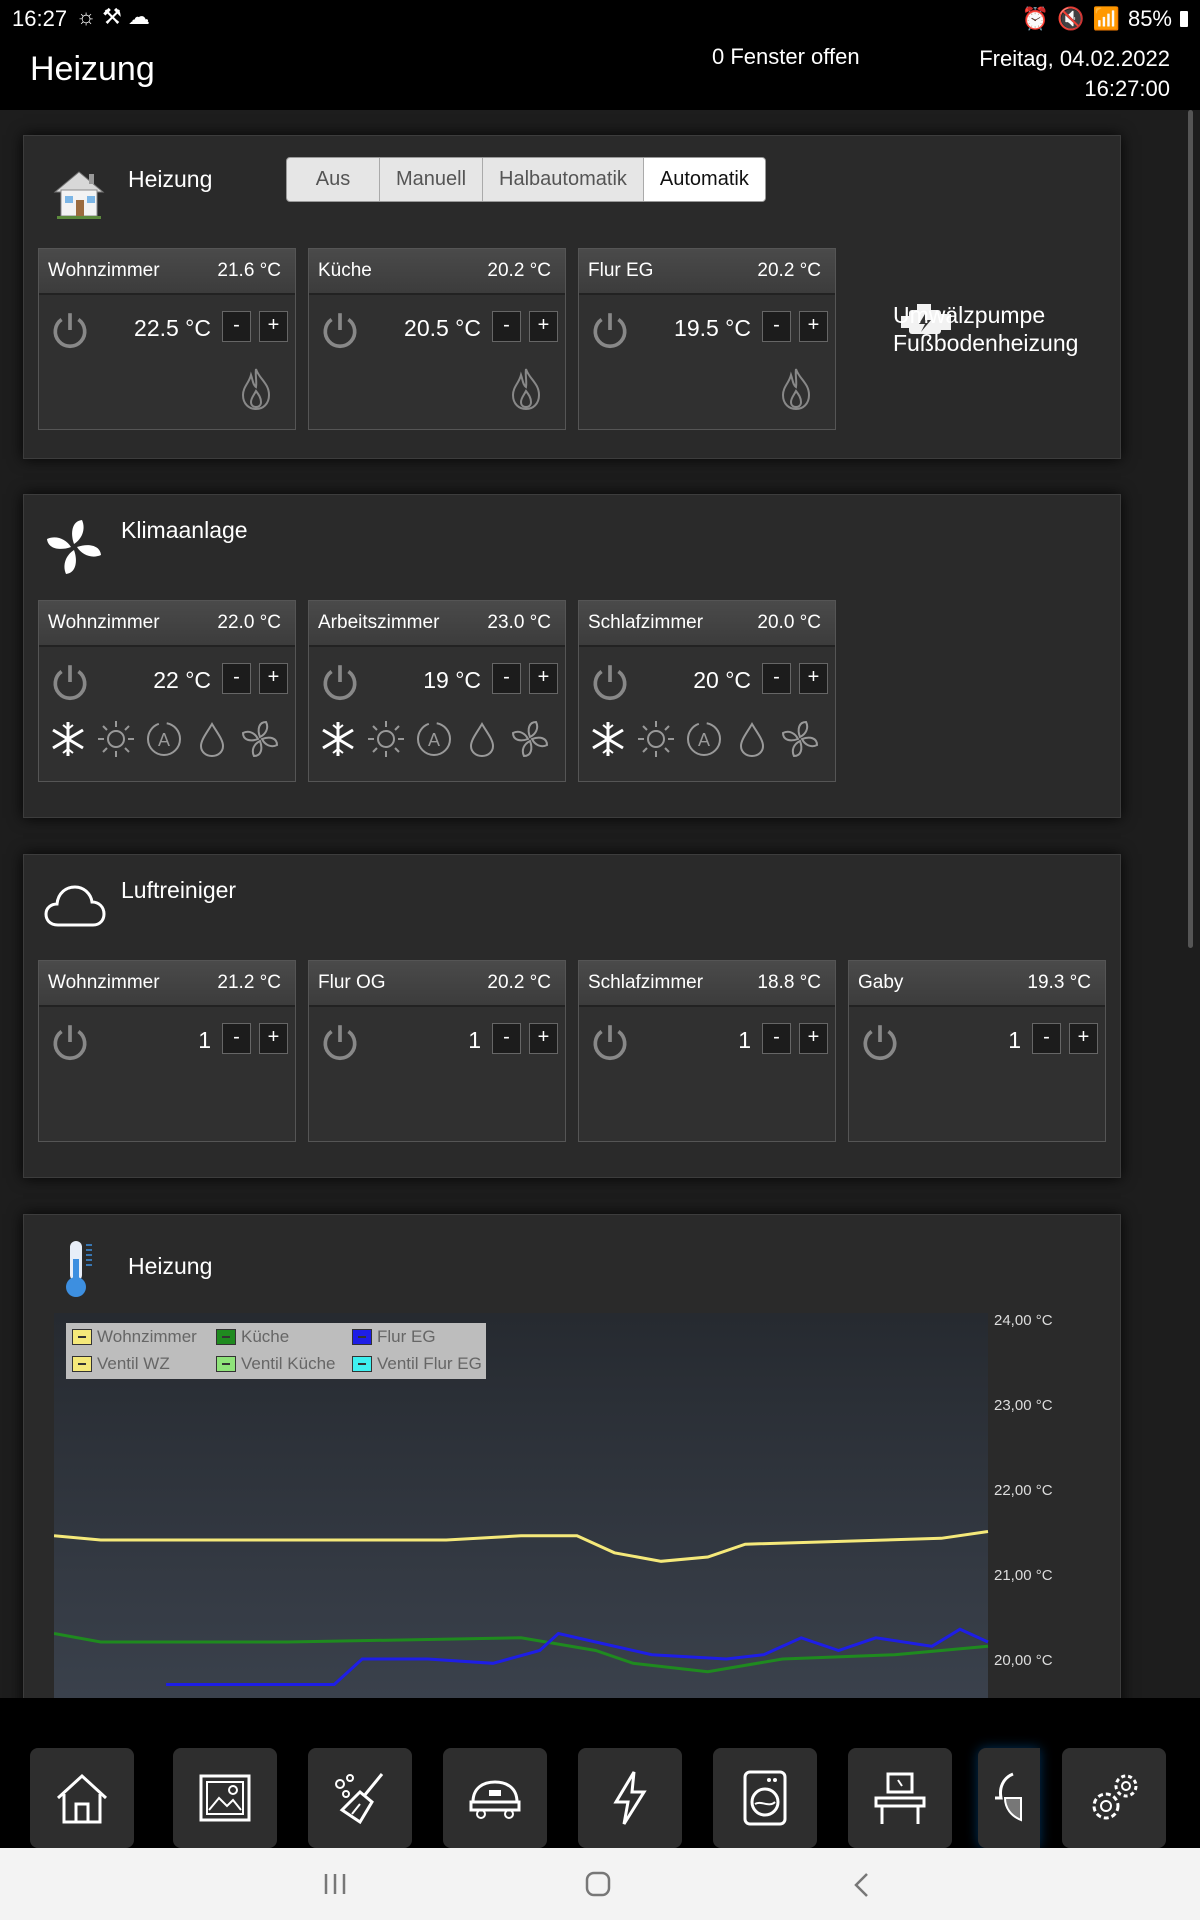 The width and height of the screenshot is (1200, 1920). Describe the element at coordinates (707, 339) in the screenshot. I see `heating-card-flur-eg: Flur EG 20.2 °C 19.5 °C - +` at that location.